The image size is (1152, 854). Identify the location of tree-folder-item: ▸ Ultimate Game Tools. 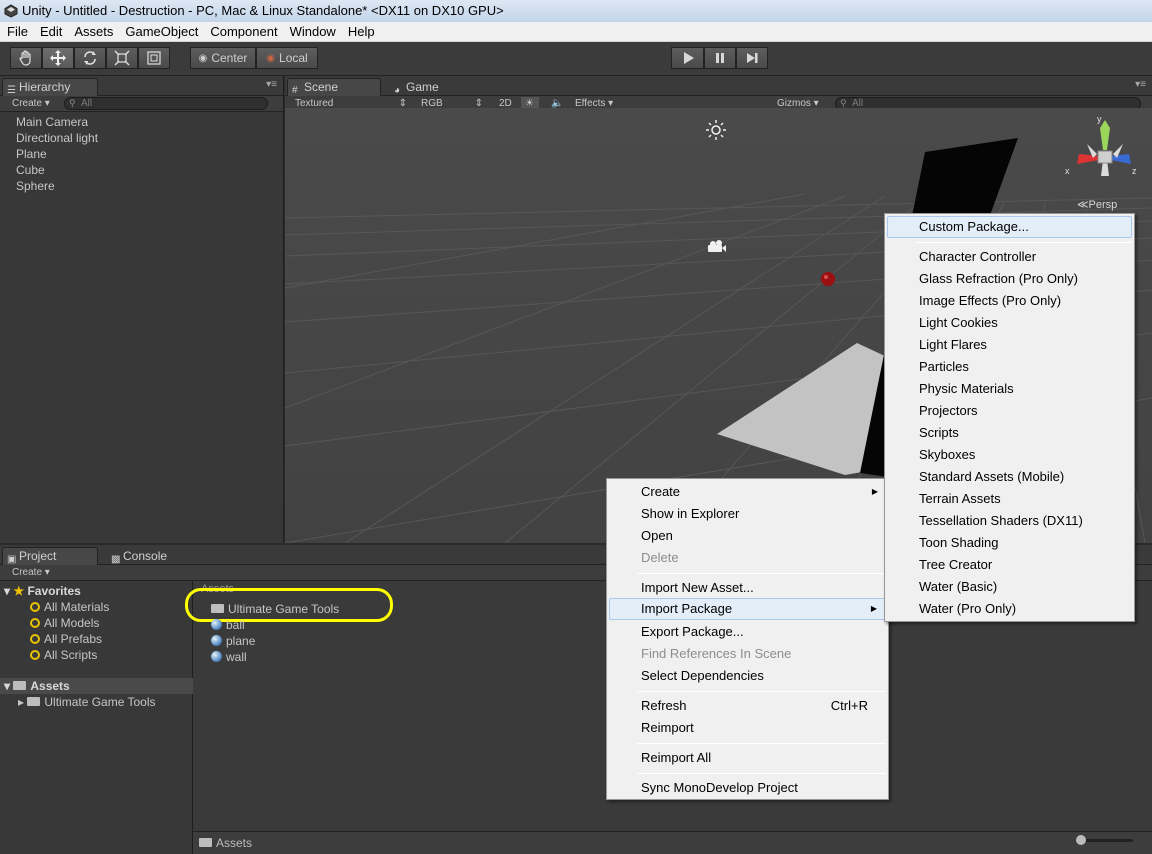
(87, 702).